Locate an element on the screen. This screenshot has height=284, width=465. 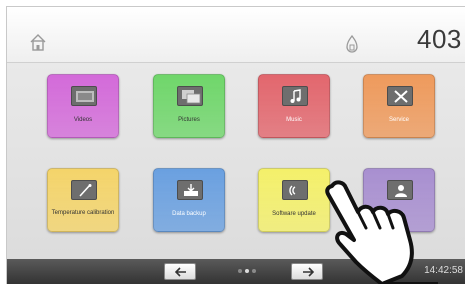
page-dot-active is located at coordinates (247, 271).